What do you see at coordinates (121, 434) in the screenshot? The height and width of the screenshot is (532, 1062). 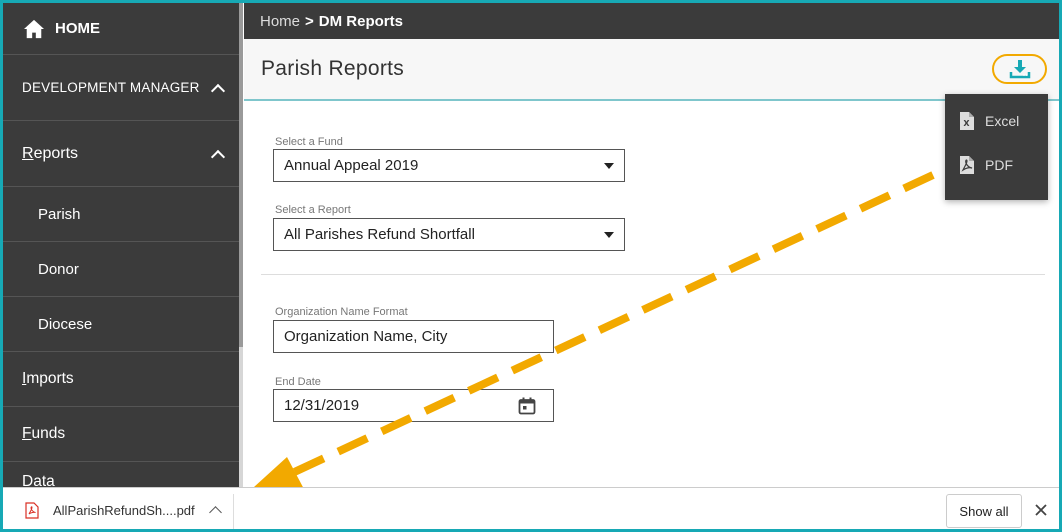 I see `sidebar-item-funds: Funds` at bounding box center [121, 434].